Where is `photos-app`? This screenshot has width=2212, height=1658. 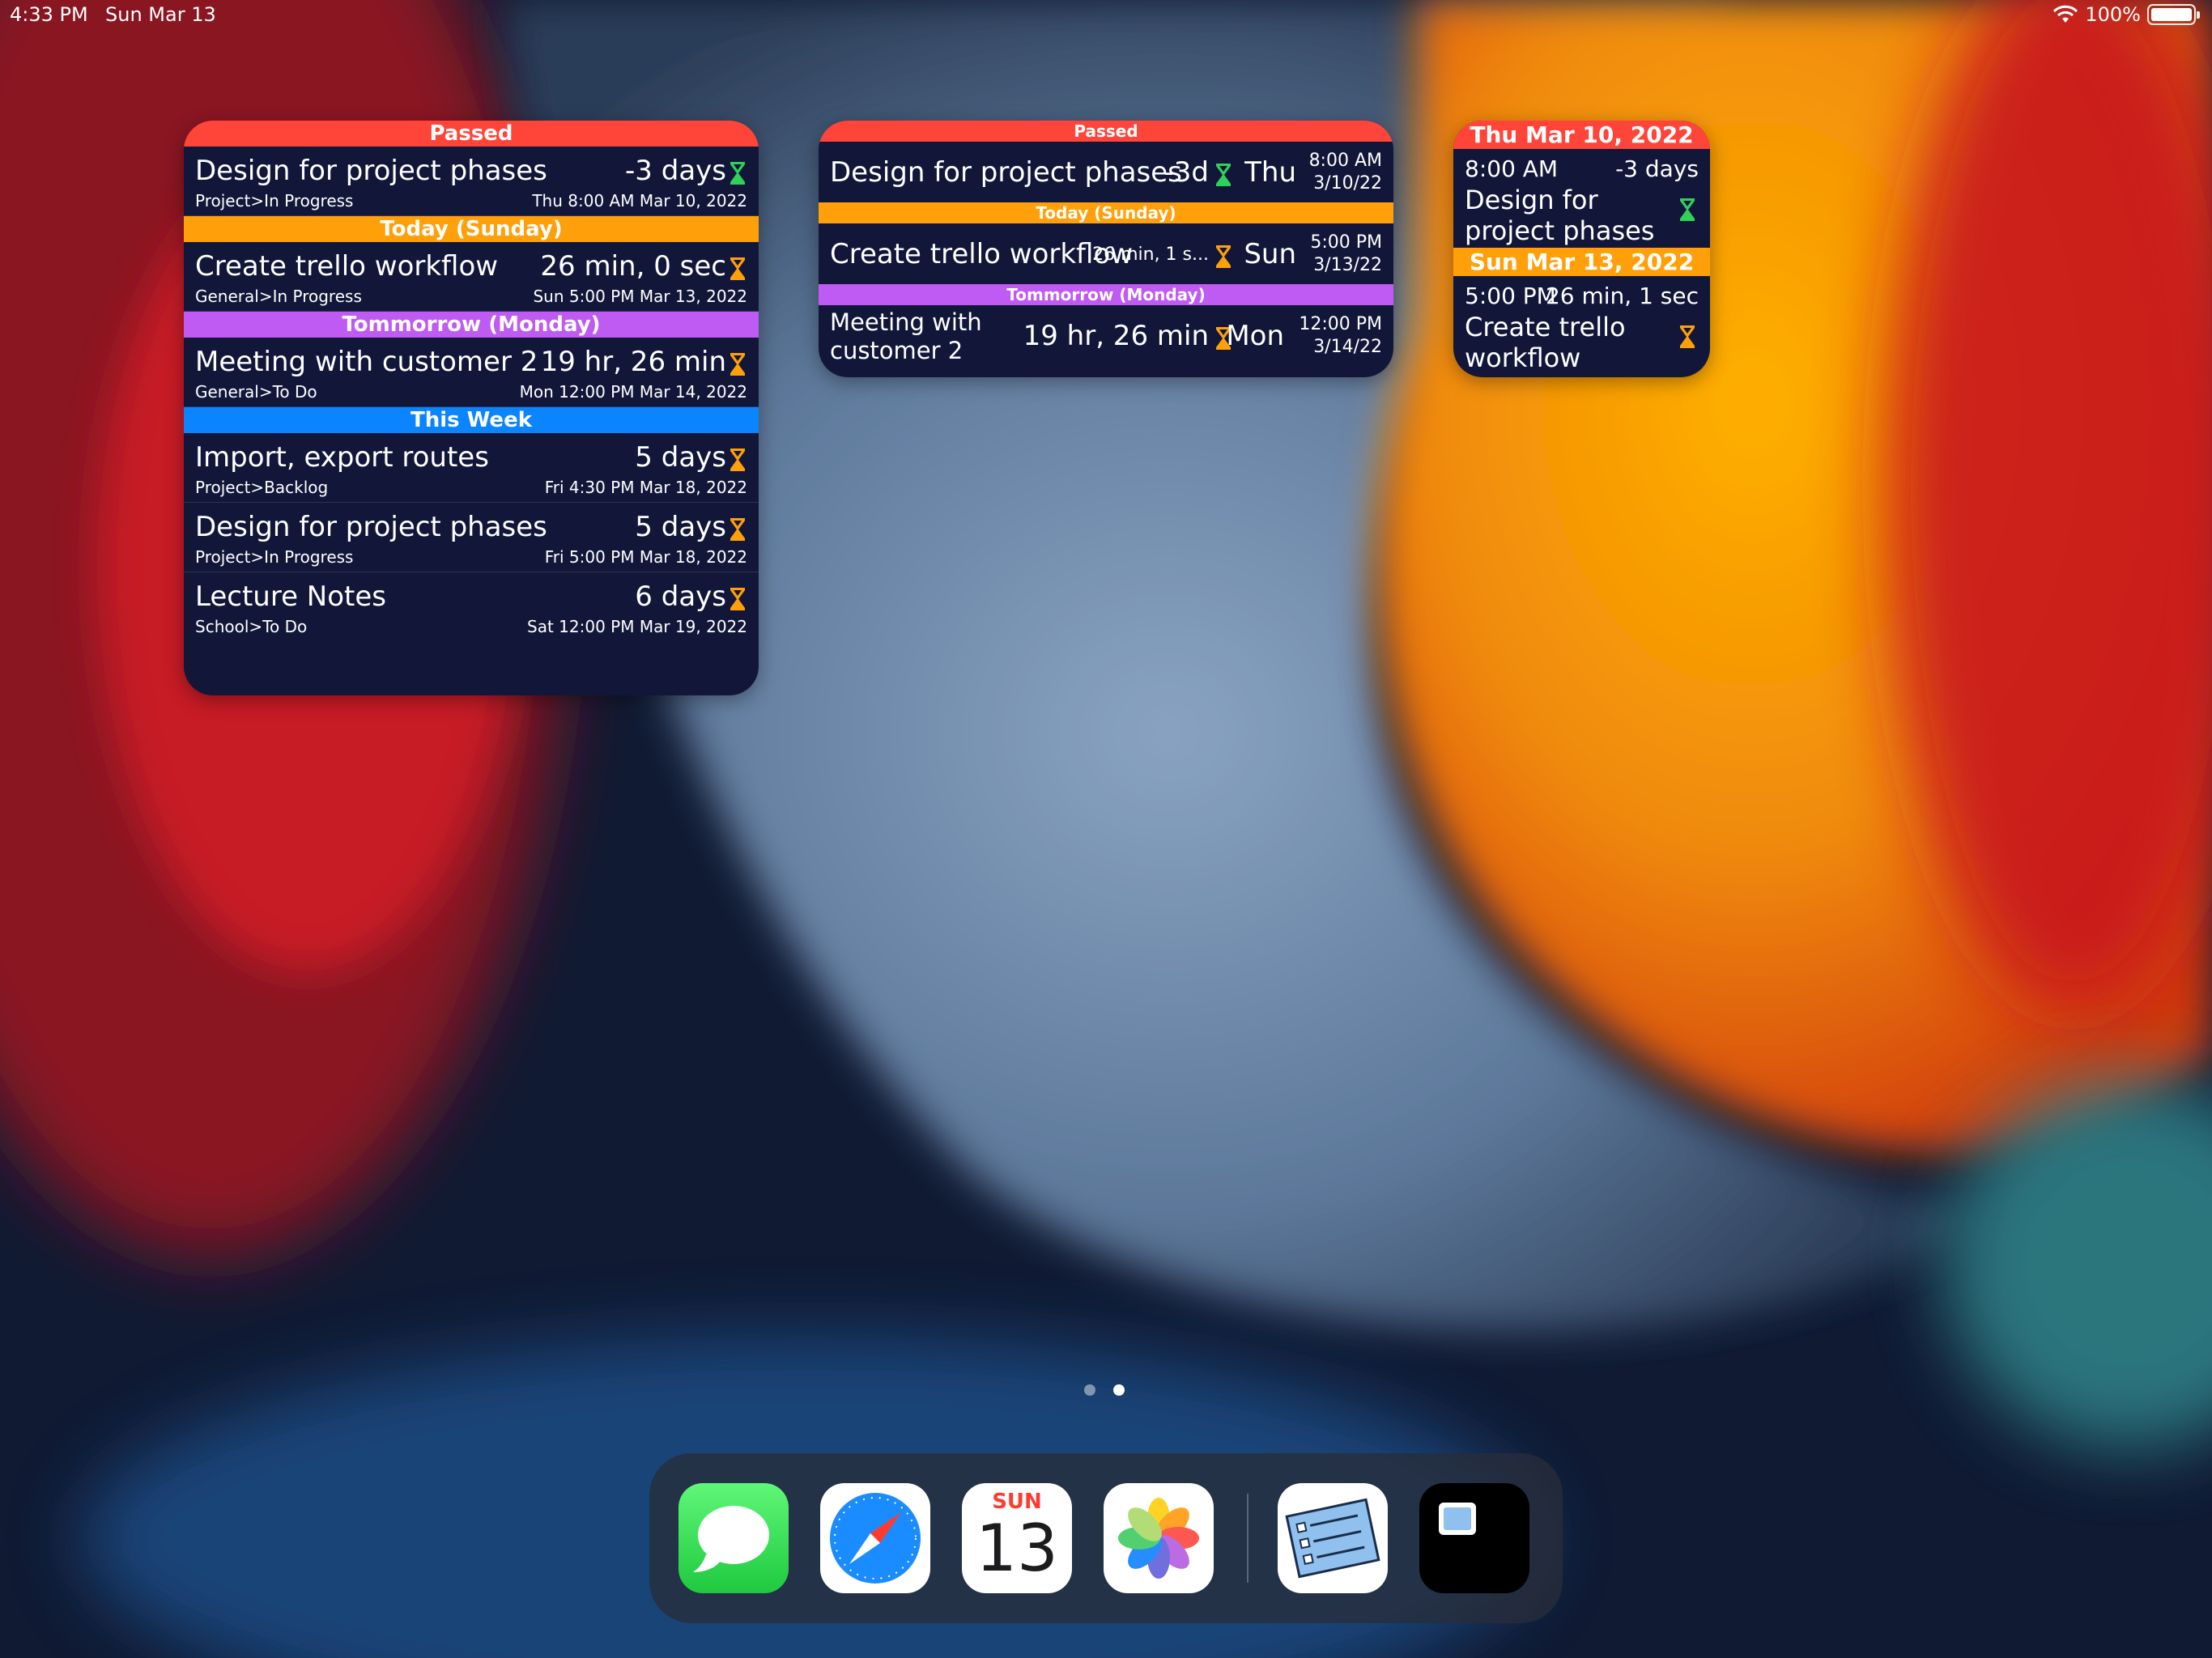
photos-app is located at coordinates (1159, 1538).